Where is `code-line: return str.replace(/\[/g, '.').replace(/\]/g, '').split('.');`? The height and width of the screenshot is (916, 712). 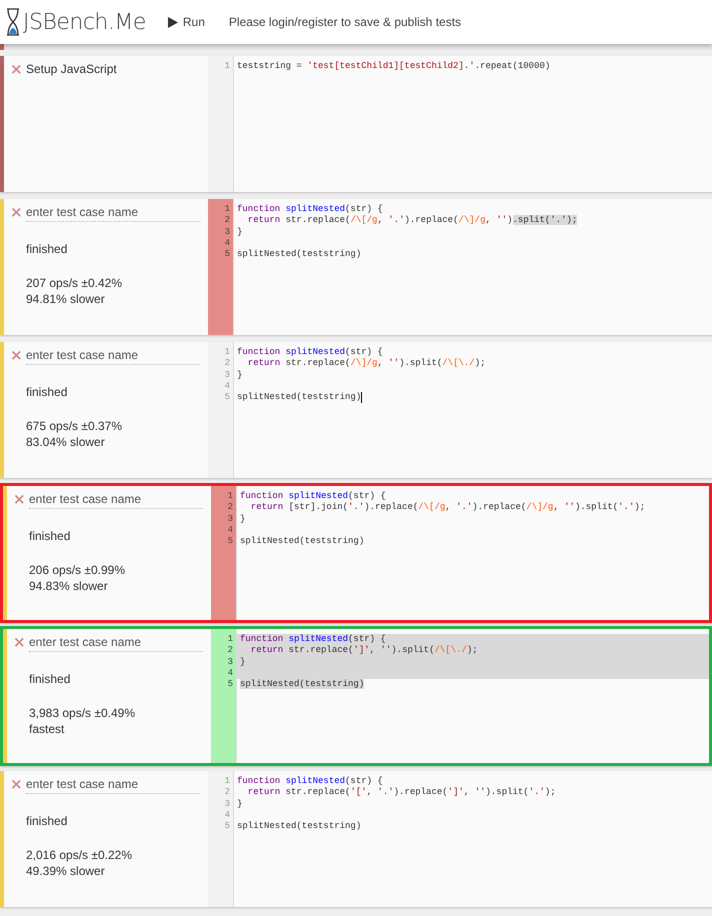
code-line: return str.replace(/\[/g, '.').replace(/\]/g, '').split('.'); is located at coordinates (412, 221).